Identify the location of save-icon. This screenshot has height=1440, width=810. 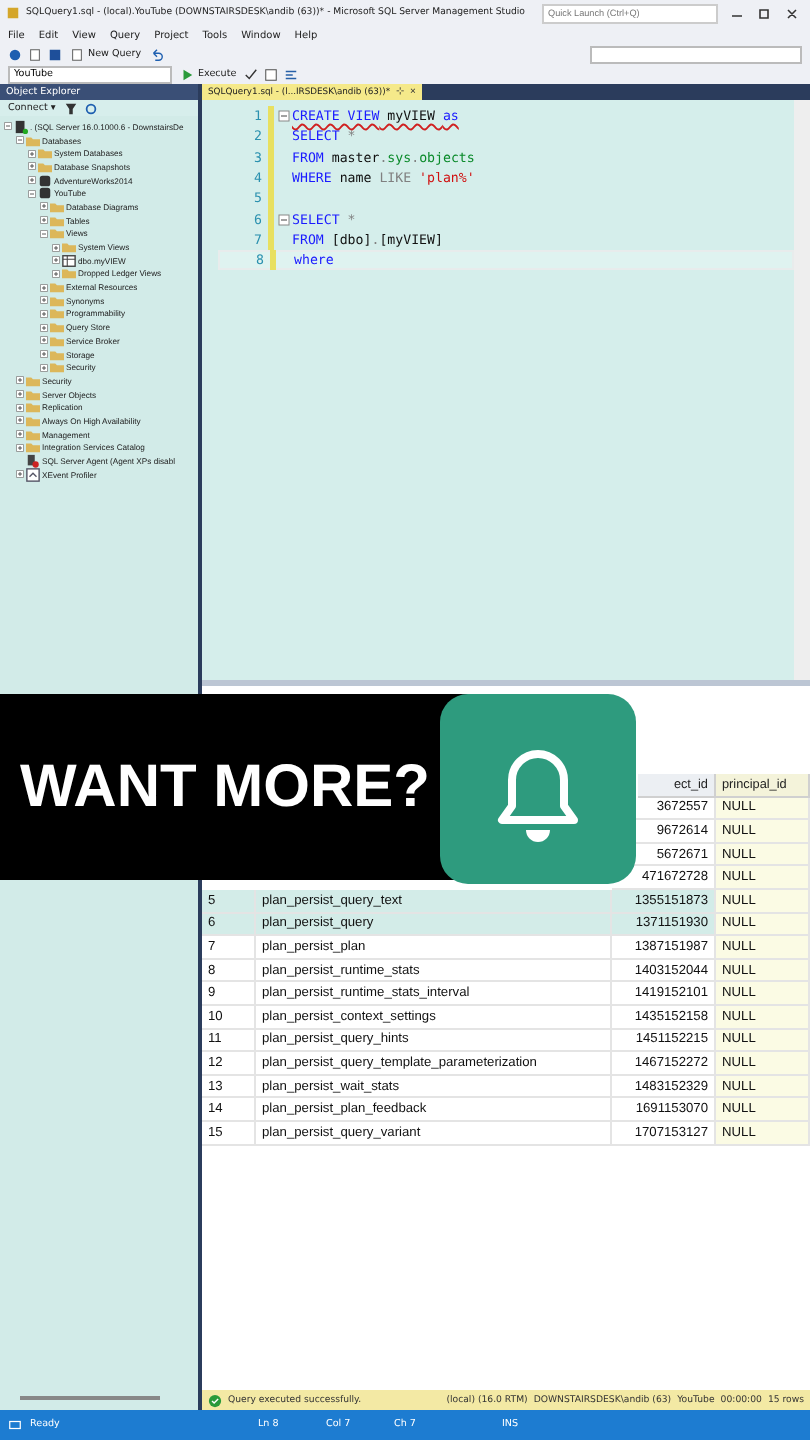
(55, 54).